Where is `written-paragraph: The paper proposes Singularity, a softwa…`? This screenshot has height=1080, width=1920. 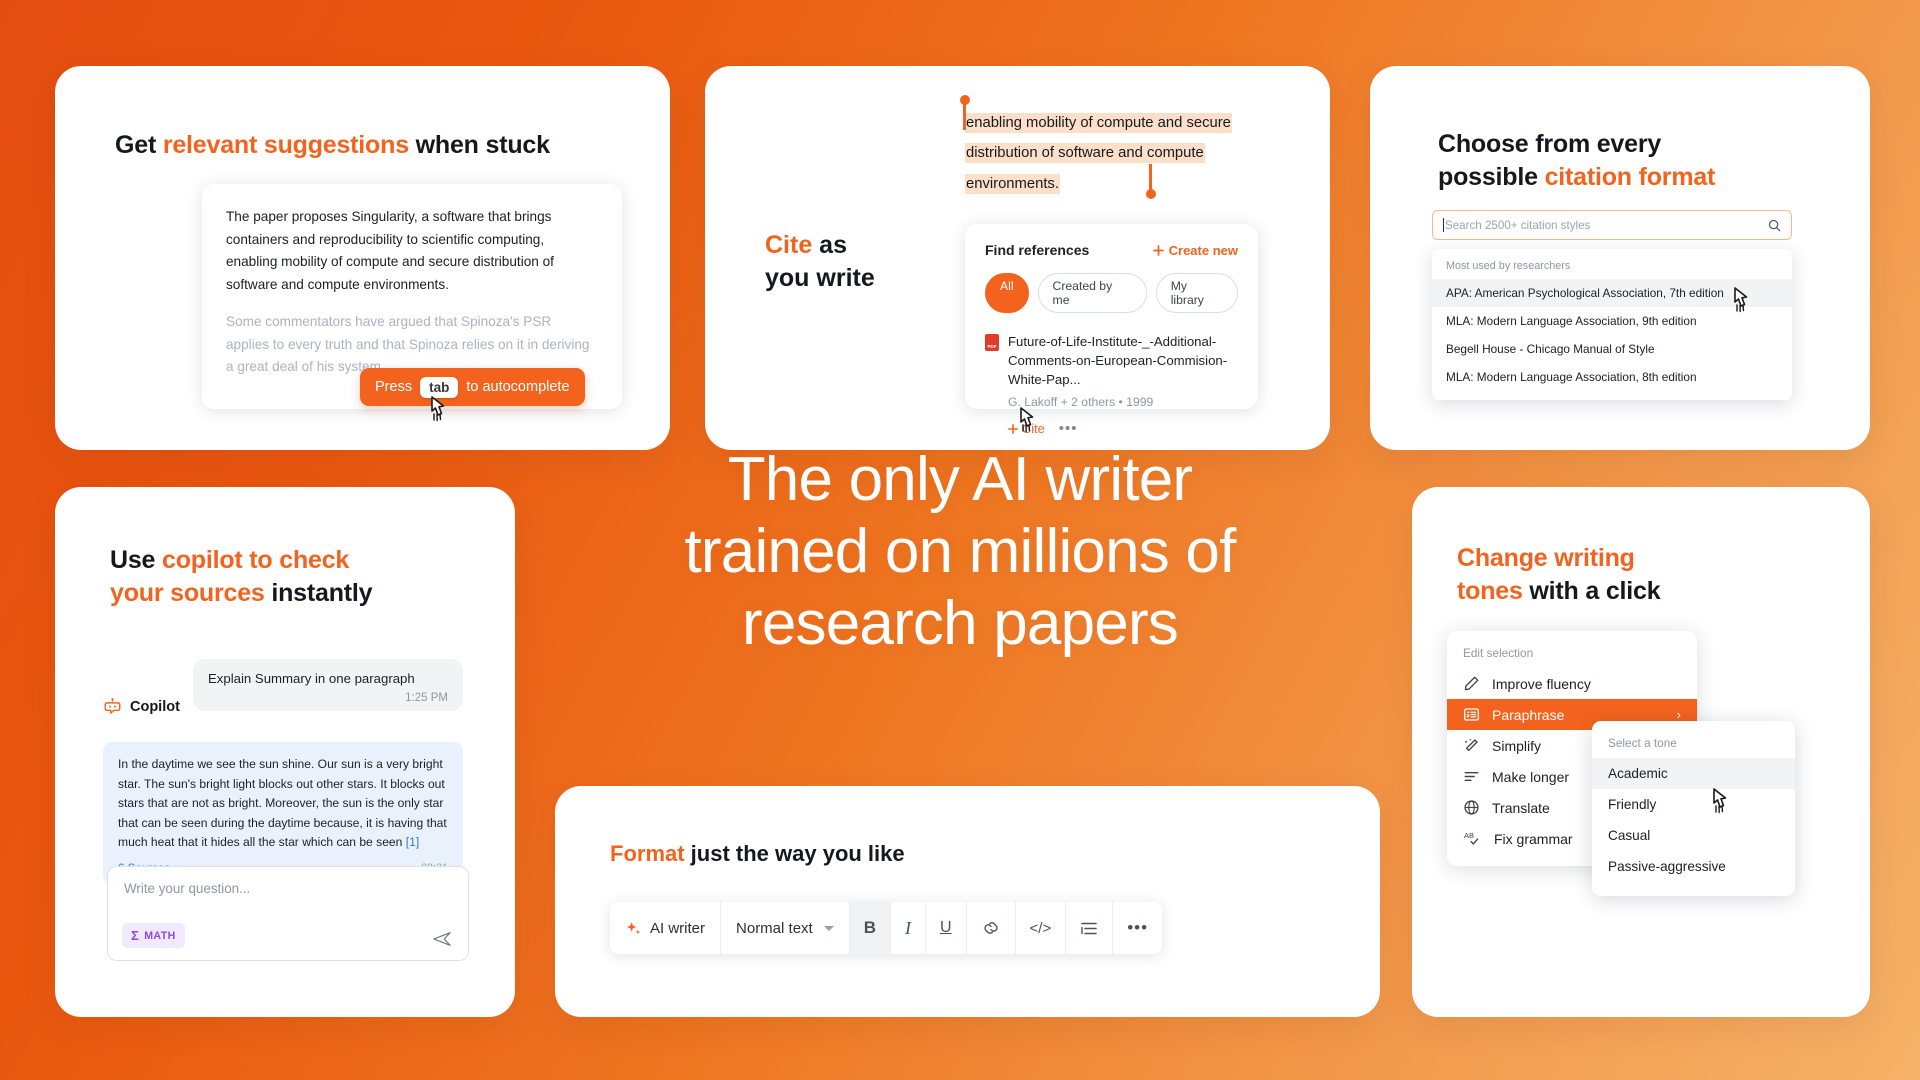 written-paragraph: The paper proposes Singularity, a softwa… is located at coordinates (390, 250).